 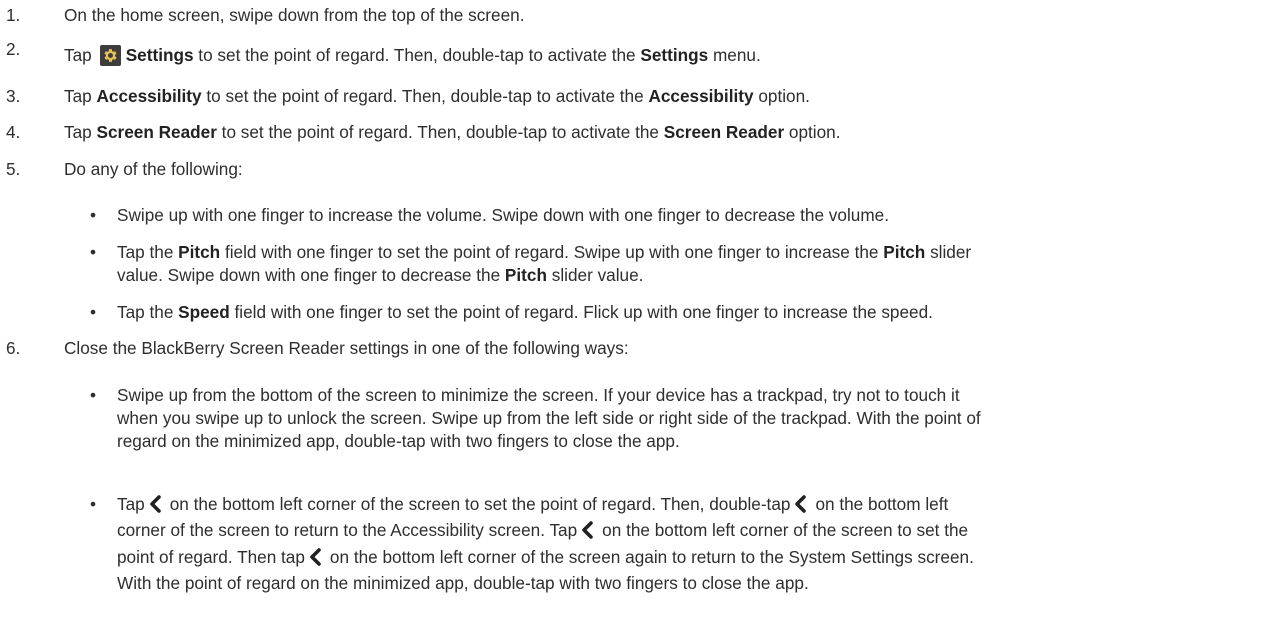 What do you see at coordinates (153, 169) in the screenshot?
I see `text-run: Do any of the following:` at bounding box center [153, 169].